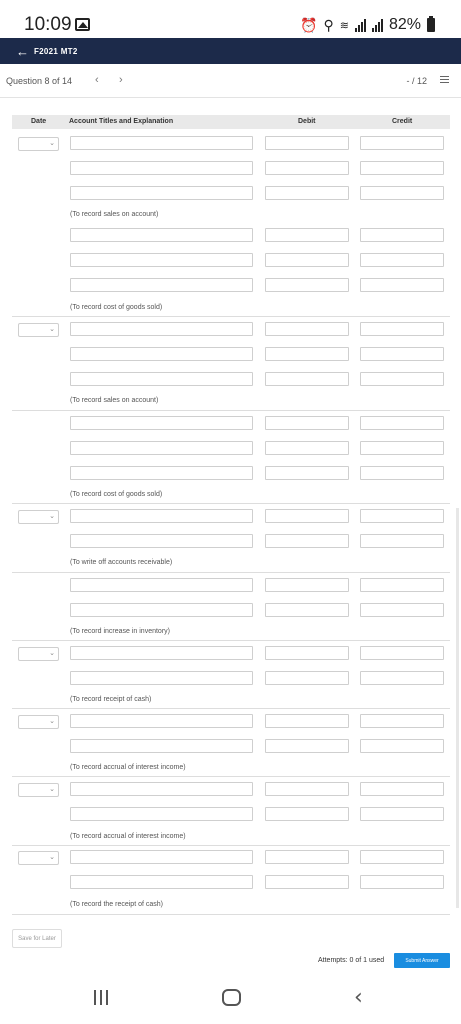 This screenshot has width=461, height=1024. I want to click on list-icon, so click(444, 80).